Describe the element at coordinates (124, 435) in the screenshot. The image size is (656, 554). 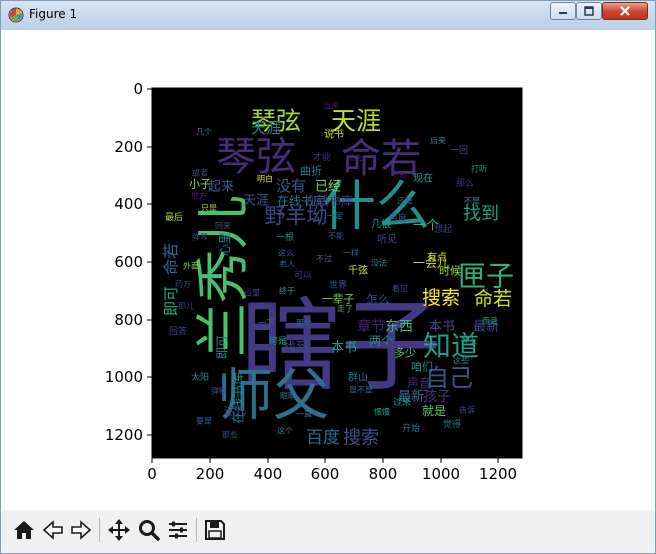
I see `y-tick-label: 1200` at that location.